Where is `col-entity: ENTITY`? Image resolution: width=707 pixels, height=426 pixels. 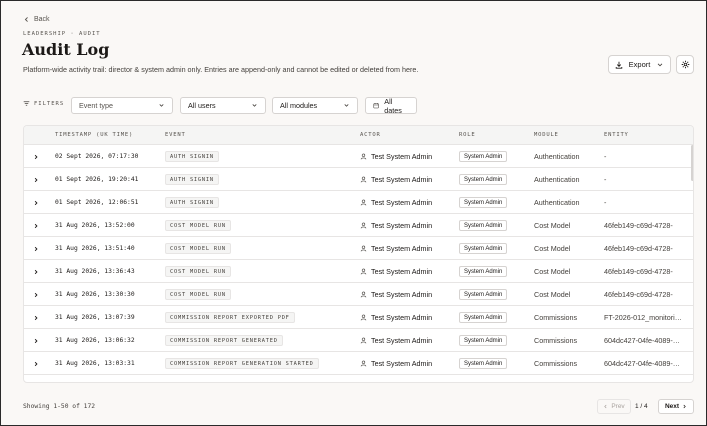 col-entity: ENTITY is located at coordinates (616, 135).